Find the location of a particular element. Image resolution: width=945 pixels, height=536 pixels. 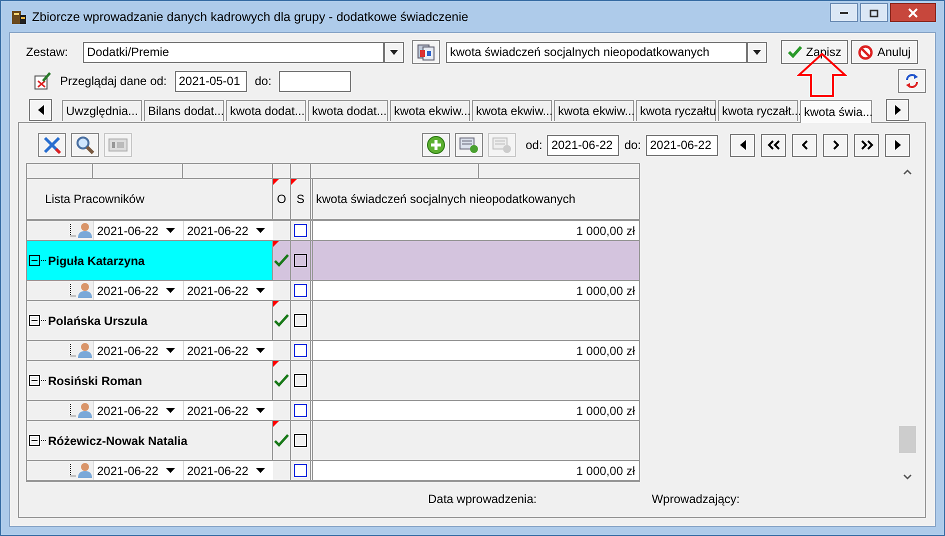

minimize-button is located at coordinates (844, 12).